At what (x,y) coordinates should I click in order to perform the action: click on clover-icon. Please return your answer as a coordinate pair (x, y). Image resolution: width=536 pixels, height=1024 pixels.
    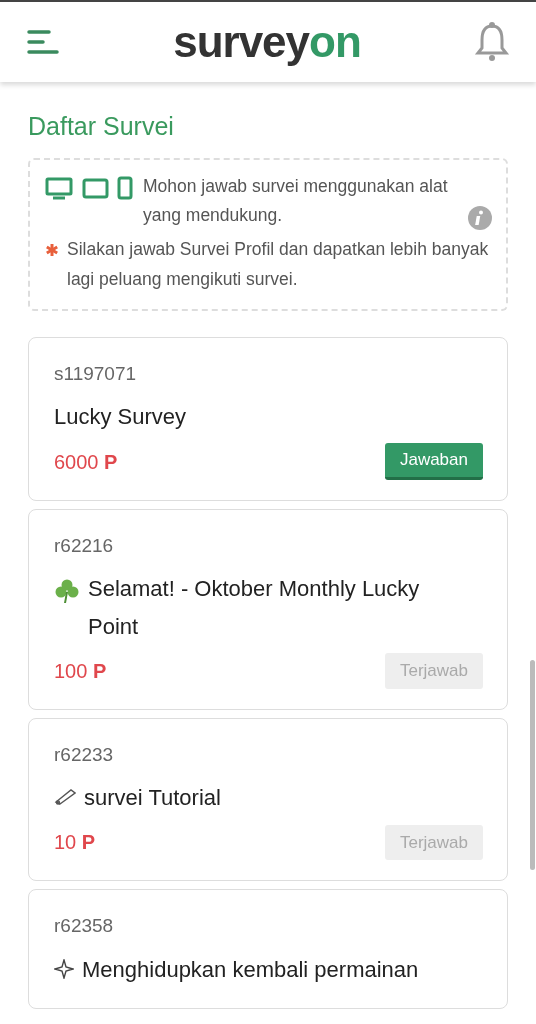
    Looking at the image, I should click on (67, 591).